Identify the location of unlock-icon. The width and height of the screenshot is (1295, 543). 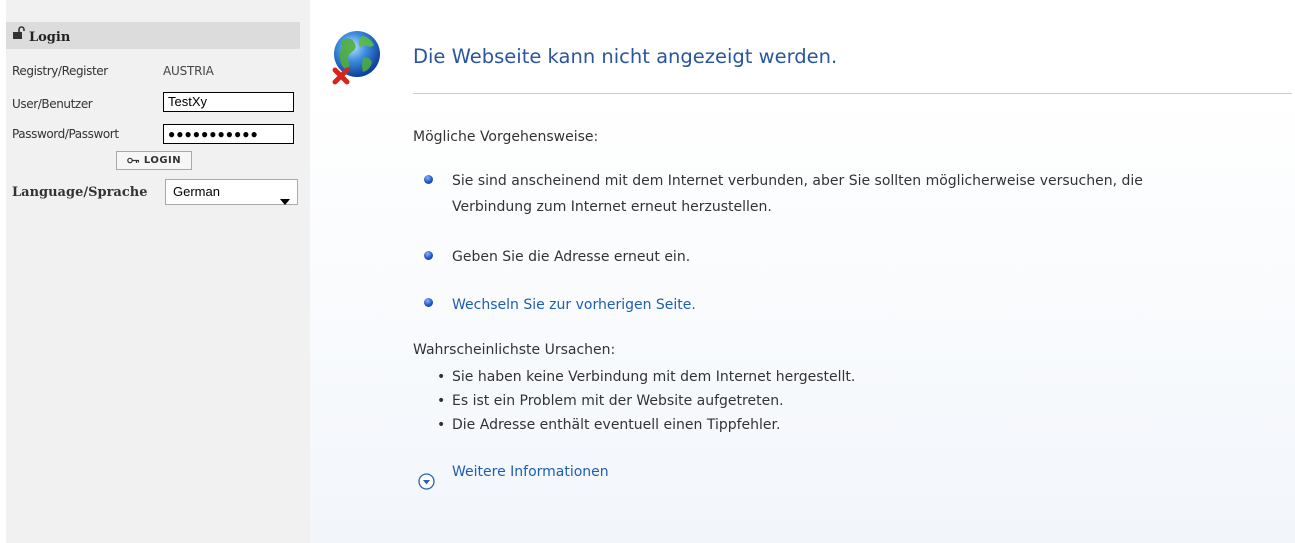
(19, 35).